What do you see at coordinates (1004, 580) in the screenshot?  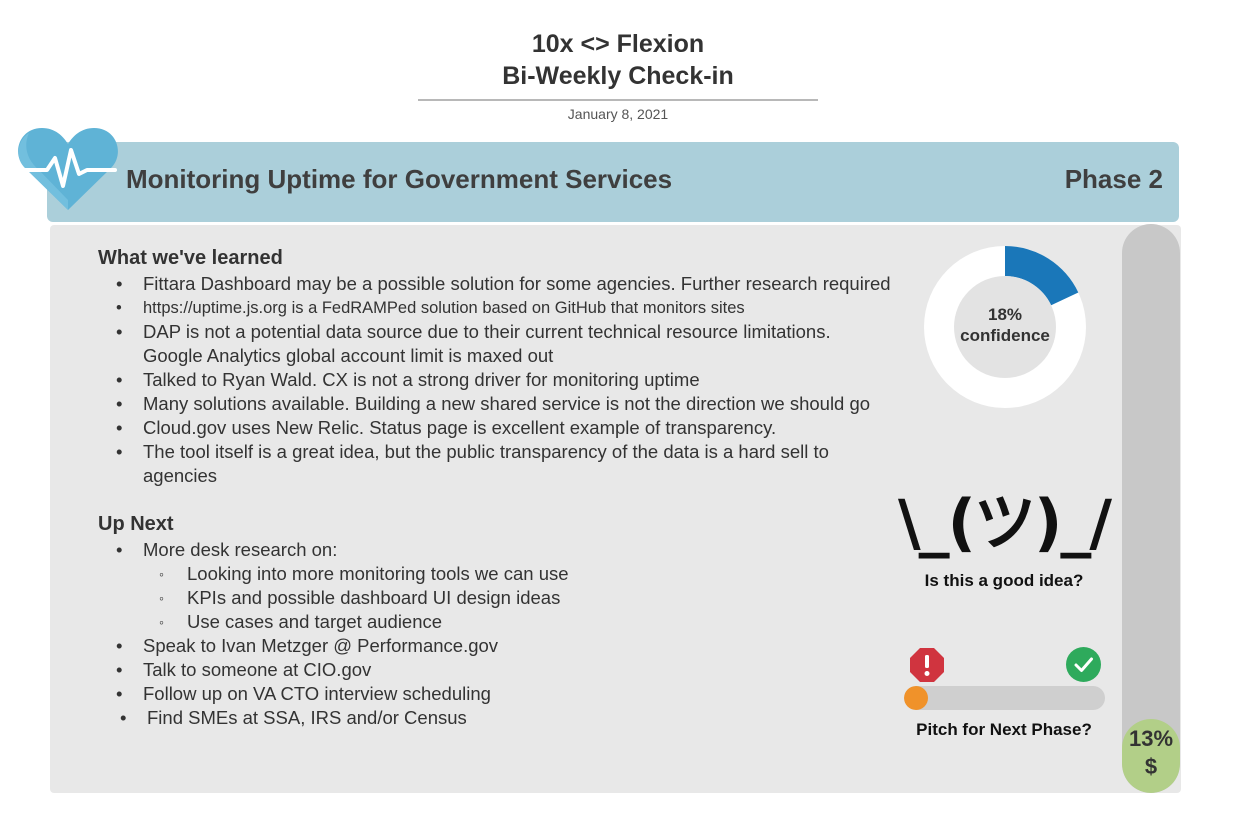 I see `good-idea-question: Is this a good idea?` at bounding box center [1004, 580].